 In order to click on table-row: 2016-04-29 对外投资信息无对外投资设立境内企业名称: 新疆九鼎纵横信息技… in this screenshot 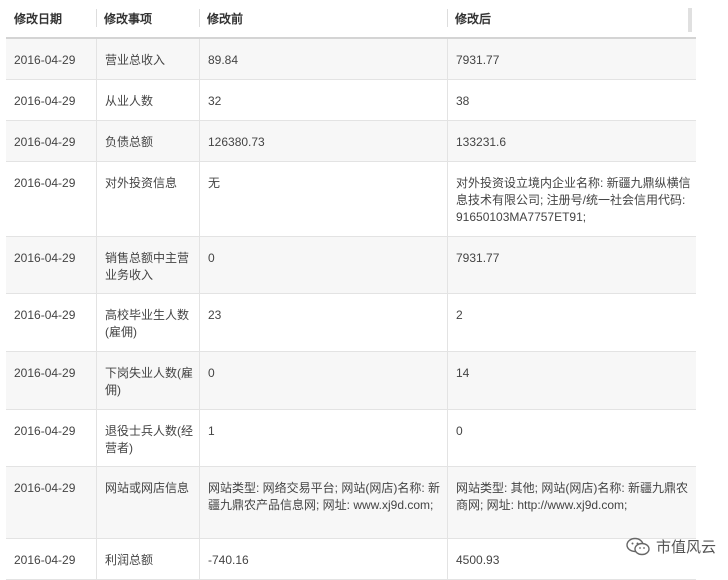, I will do `click(351, 199)`.